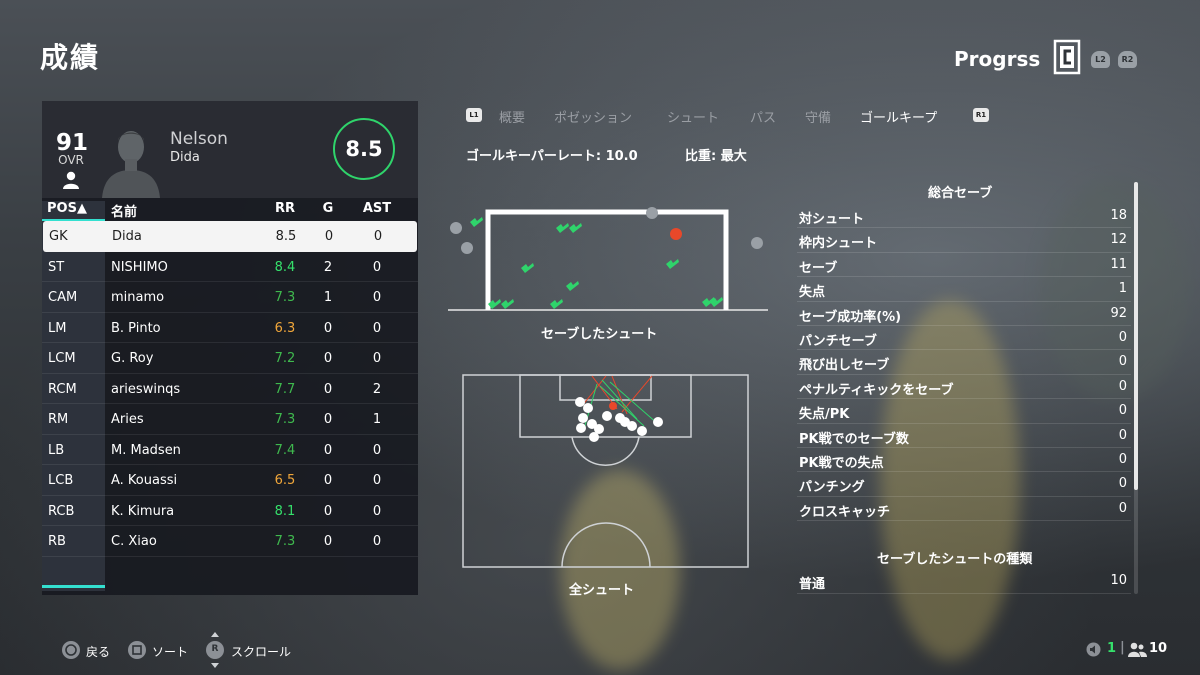 This screenshot has height=675, width=1200. What do you see at coordinates (71, 160) in the screenshot?
I see `ovr-label: OVR` at bounding box center [71, 160].